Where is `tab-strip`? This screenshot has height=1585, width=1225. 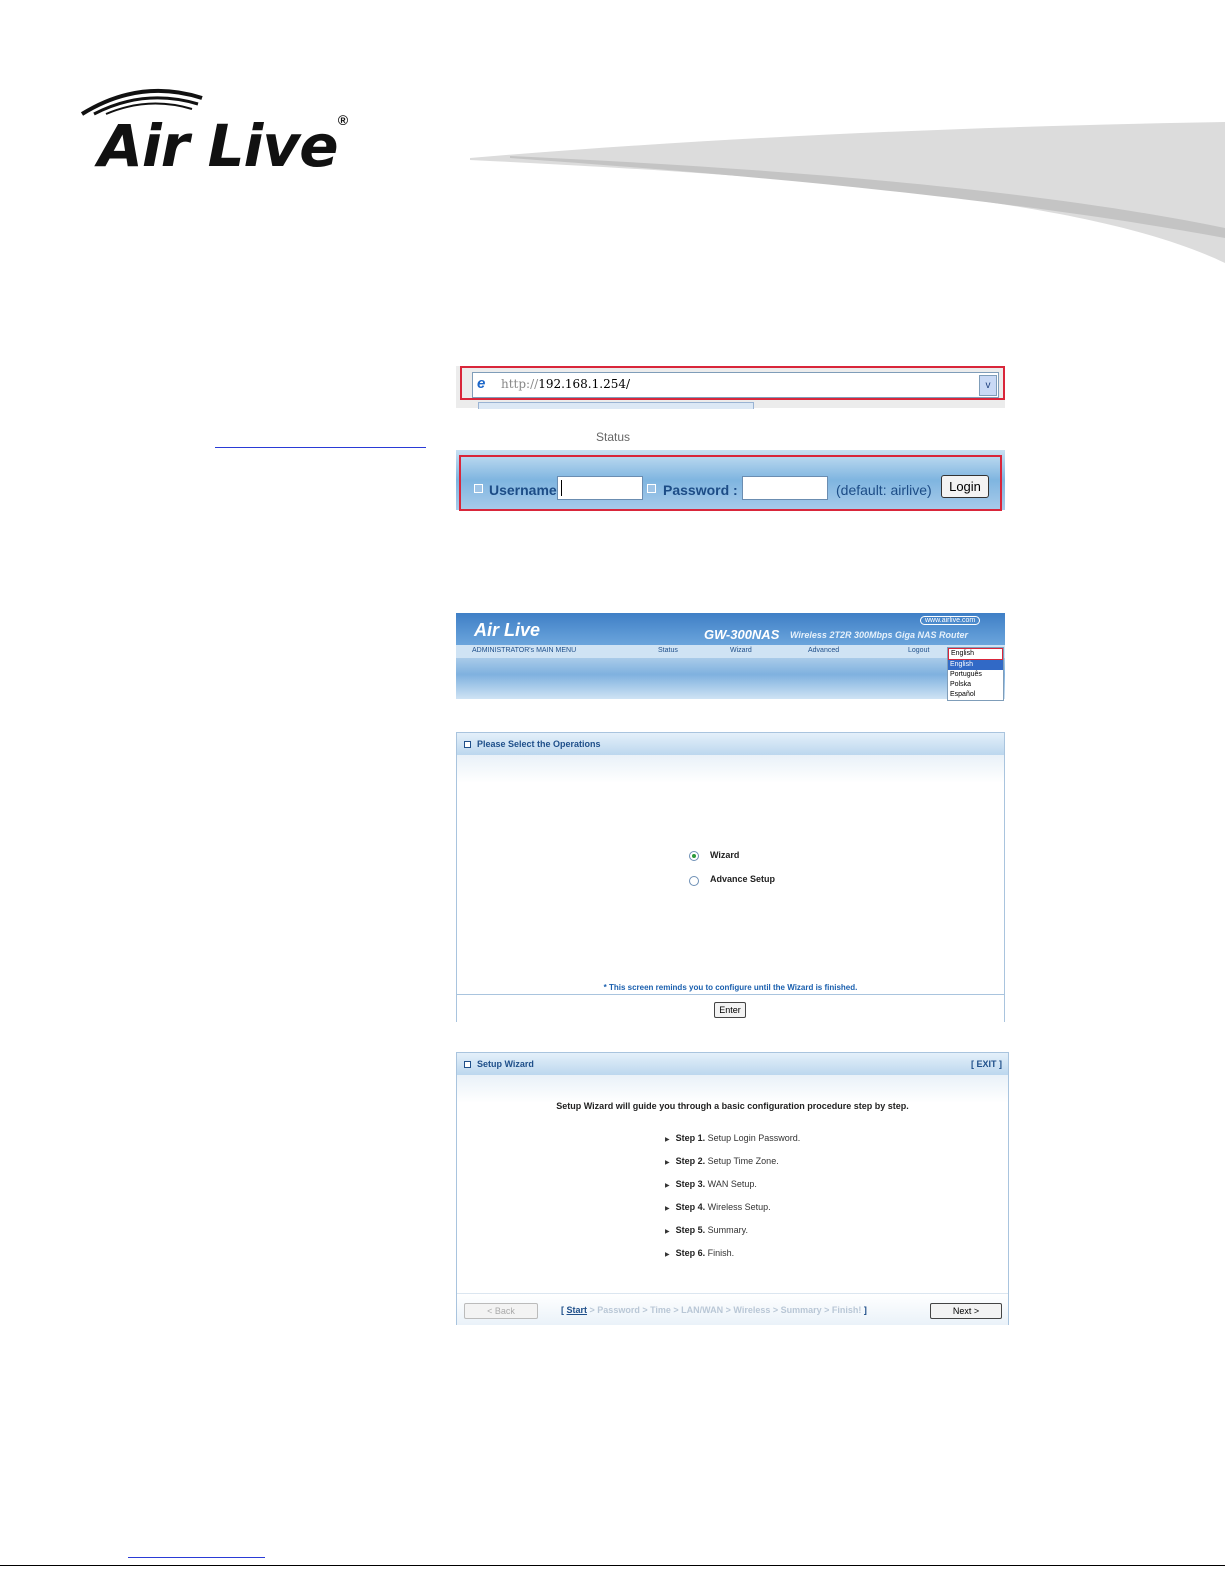 tab-strip is located at coordinates (616, 405).